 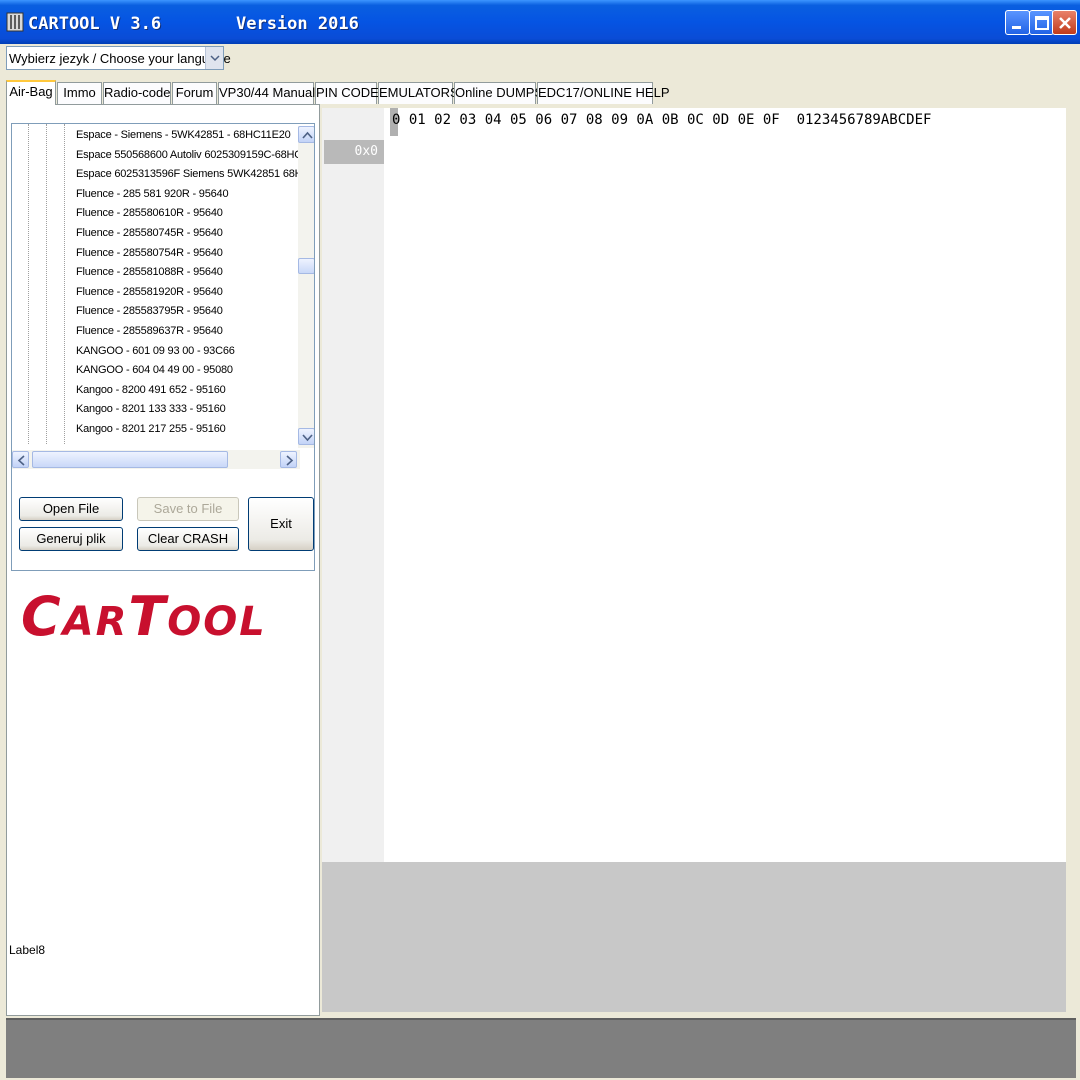 What do you see at coordinates (418, 93) in the screenshot?
I see `tab-emulators: EMULATORS` at bounding box center [418, 93].